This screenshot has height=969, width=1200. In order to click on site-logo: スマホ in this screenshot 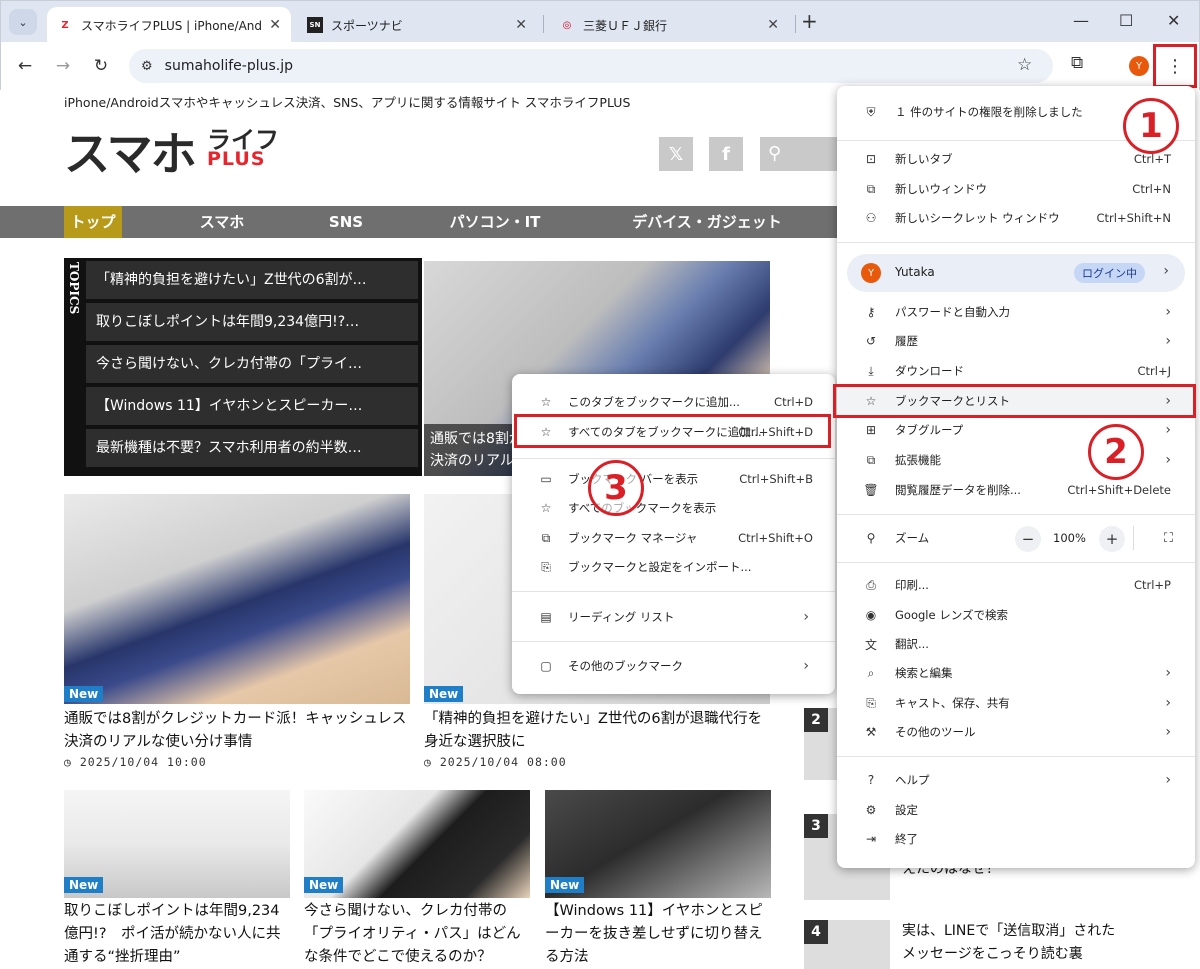, I will do `click(130, 151)`.